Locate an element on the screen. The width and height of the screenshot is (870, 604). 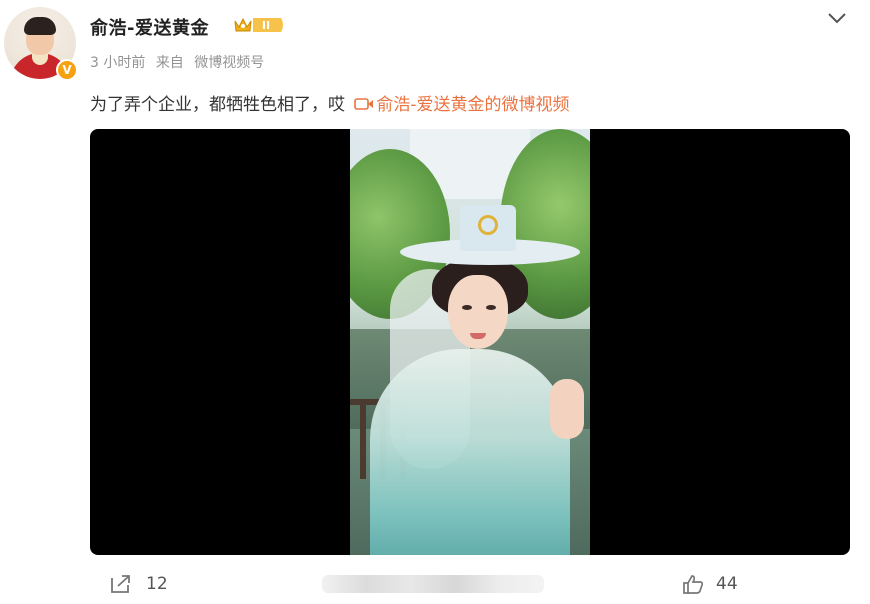
author-name: 俞浩-爱送黄金 is located at coordinates (149, 27).